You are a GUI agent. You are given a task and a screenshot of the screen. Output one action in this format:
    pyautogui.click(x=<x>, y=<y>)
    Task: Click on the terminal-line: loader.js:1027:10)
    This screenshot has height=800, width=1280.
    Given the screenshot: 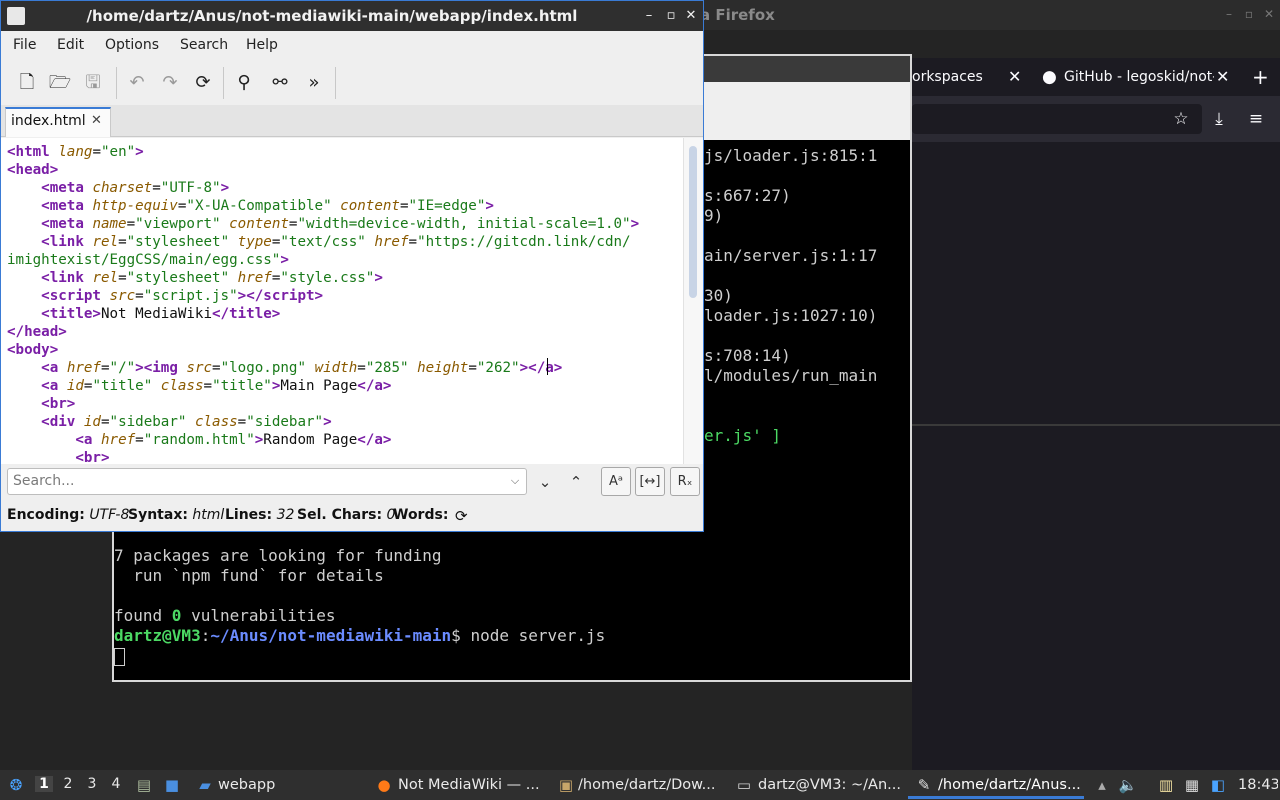 What is the action you would take?
    pyautogui.click(x=791, y=315)
    